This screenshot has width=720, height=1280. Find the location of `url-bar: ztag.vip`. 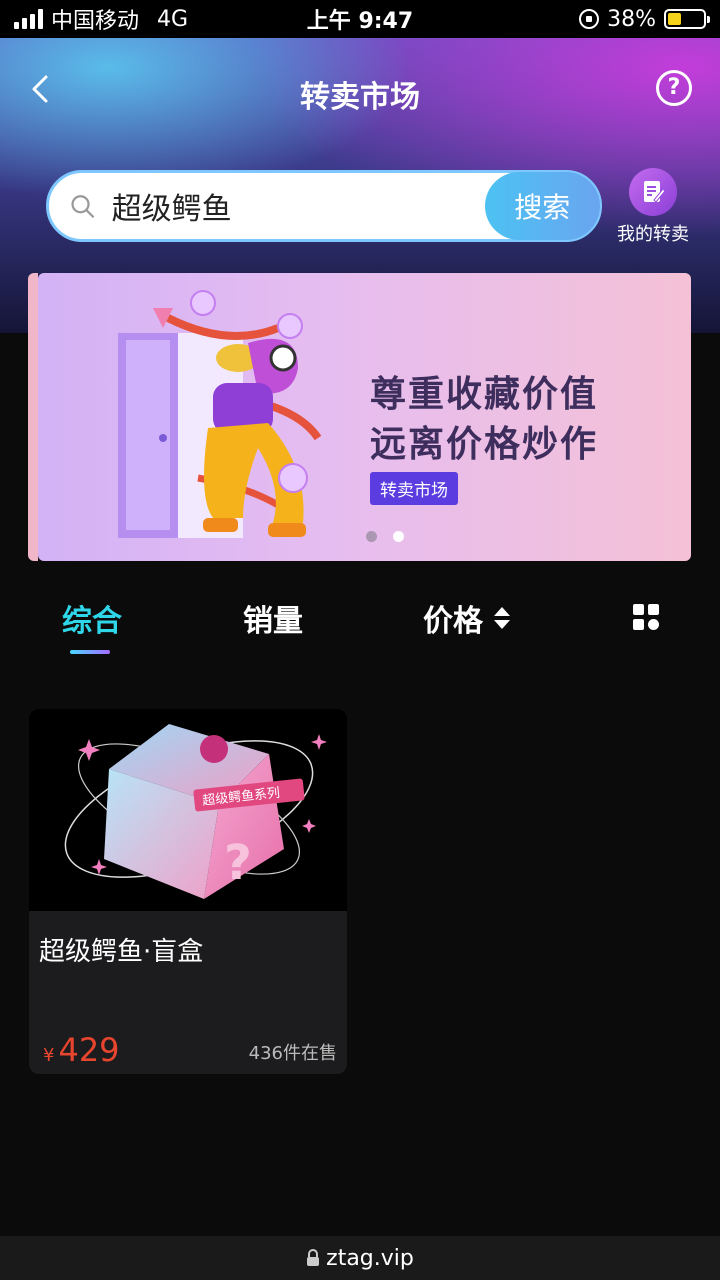

url-bar: ztag.vip is located at coordinates (360, 1258).